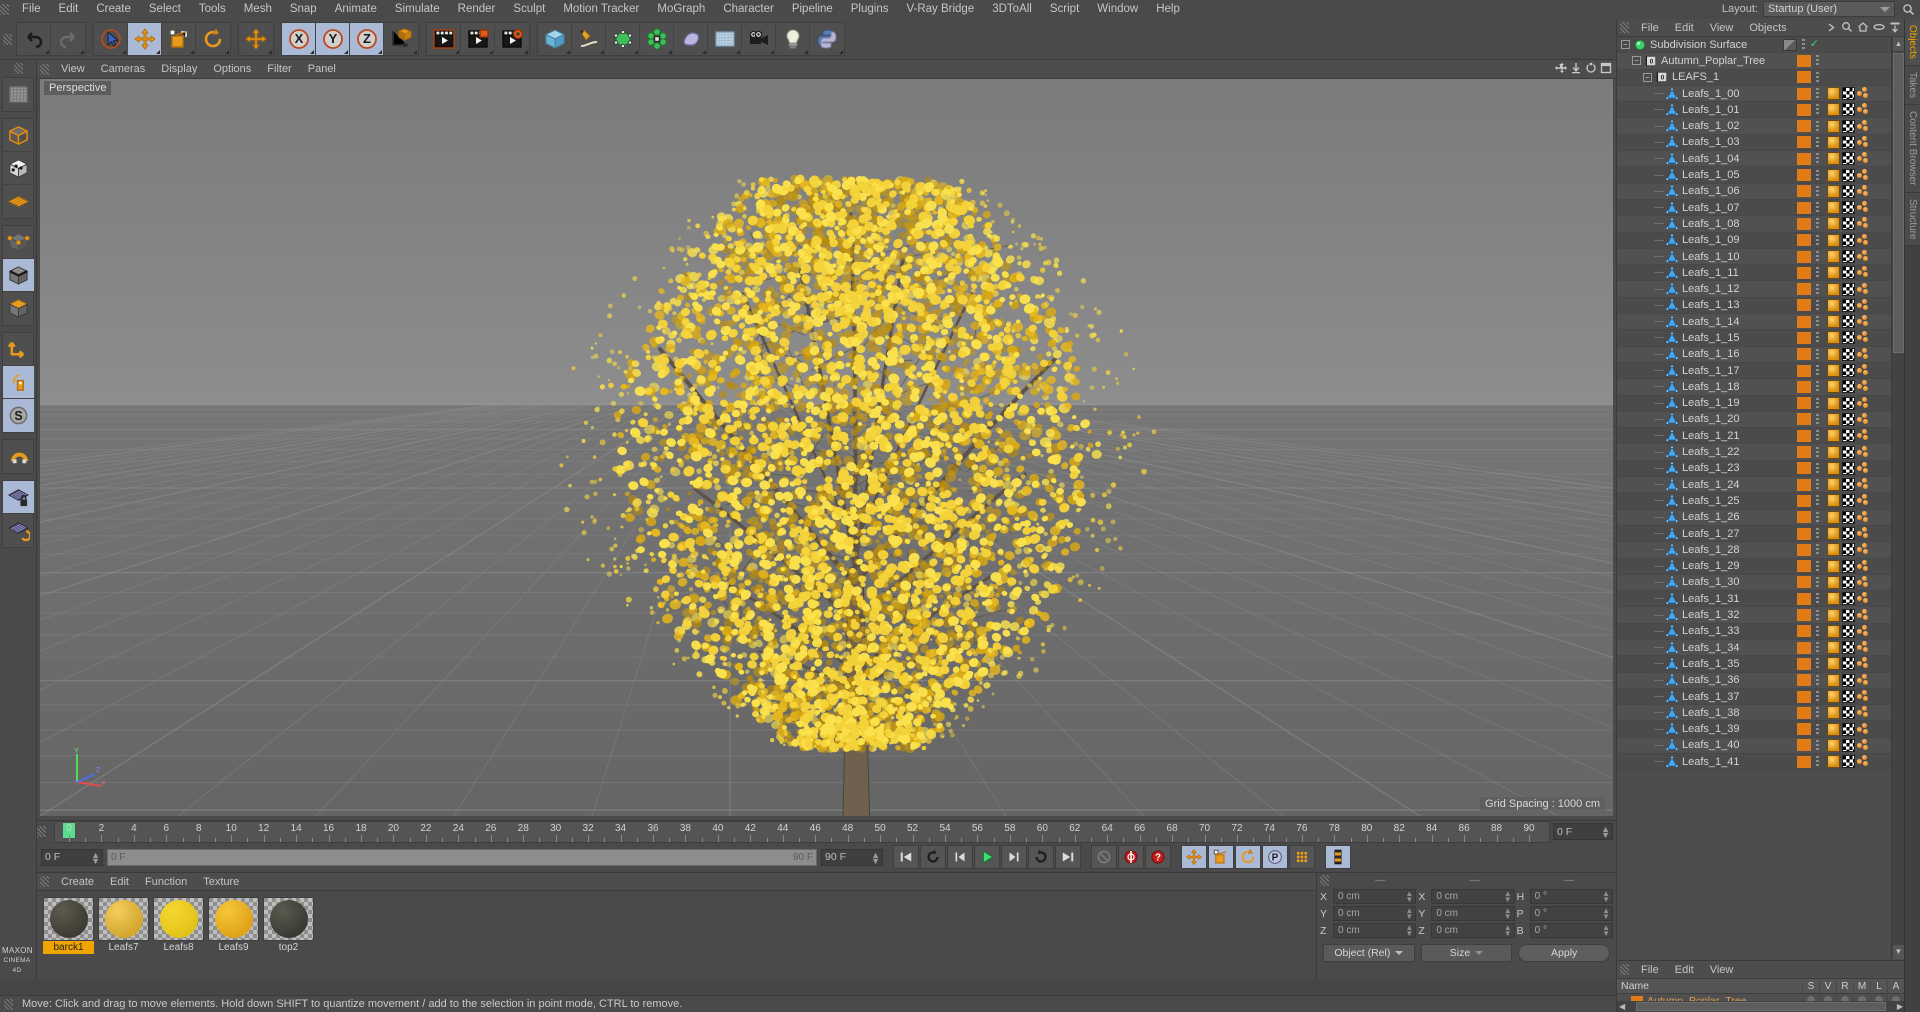 Image resolution: width=1920 pixels, height=1012 pixels. Describe the element at coordinates (165, 9) in the screenshot. I see `menu-item-select: Select` at that location.